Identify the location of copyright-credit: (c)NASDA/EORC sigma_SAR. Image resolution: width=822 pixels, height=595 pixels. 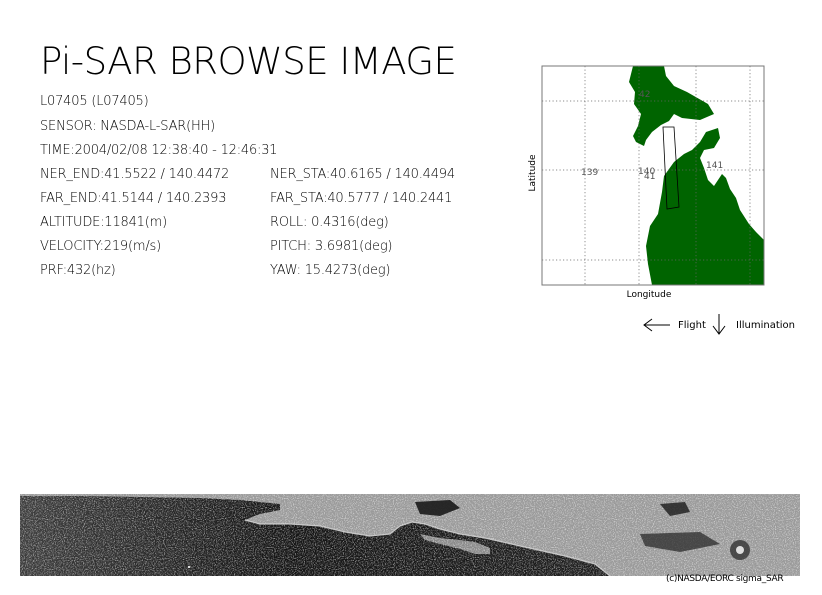
(725, 579).